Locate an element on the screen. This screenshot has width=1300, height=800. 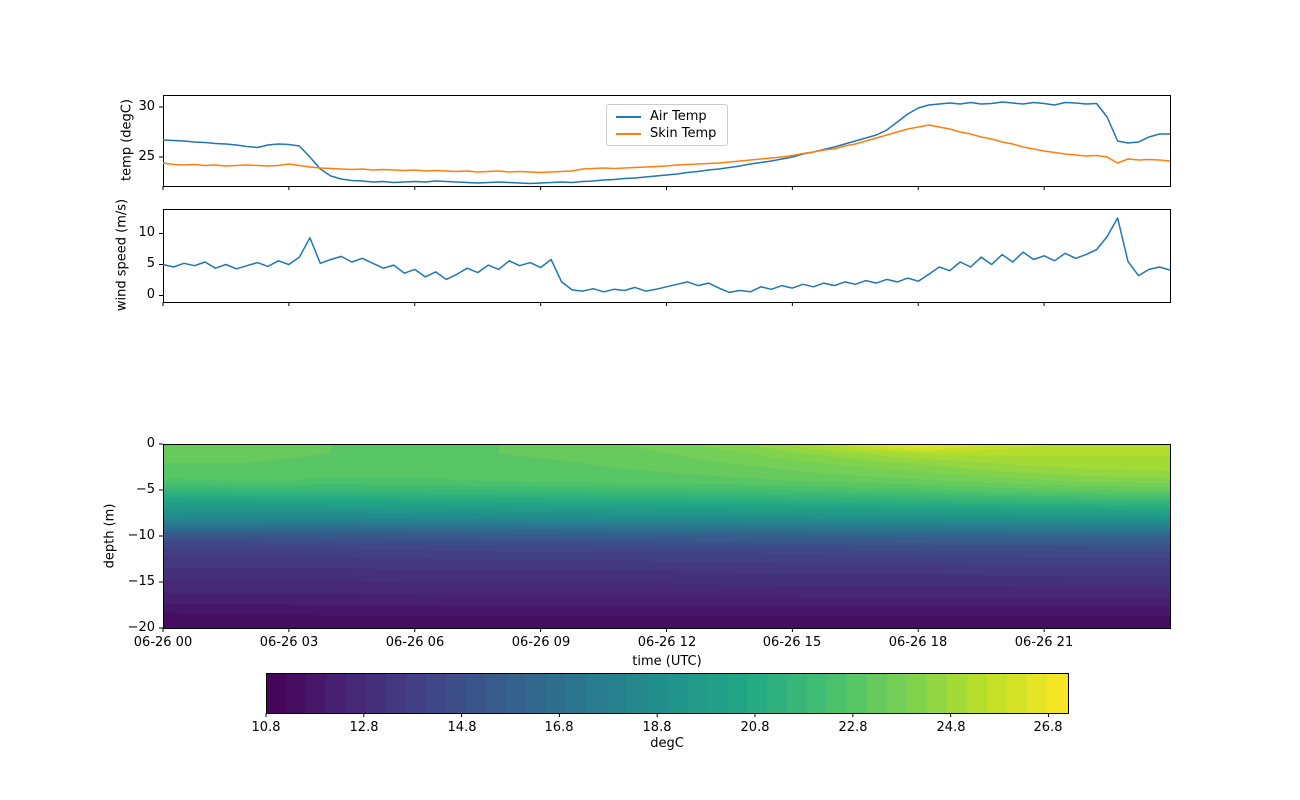
skin-temp-line-swatch is located at coordinates (628, 133).